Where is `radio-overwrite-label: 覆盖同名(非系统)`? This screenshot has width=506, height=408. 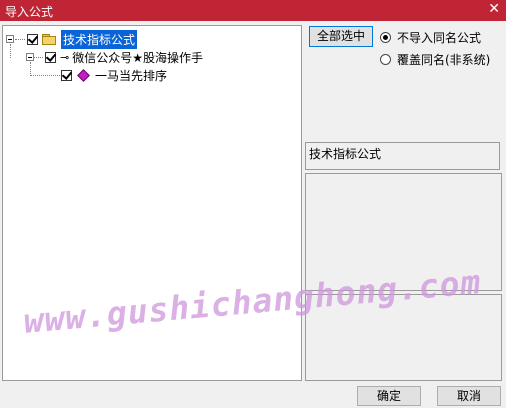 radio-overwrite-label: 覆盖同名(非系统) is located at coordinates (443, 59).